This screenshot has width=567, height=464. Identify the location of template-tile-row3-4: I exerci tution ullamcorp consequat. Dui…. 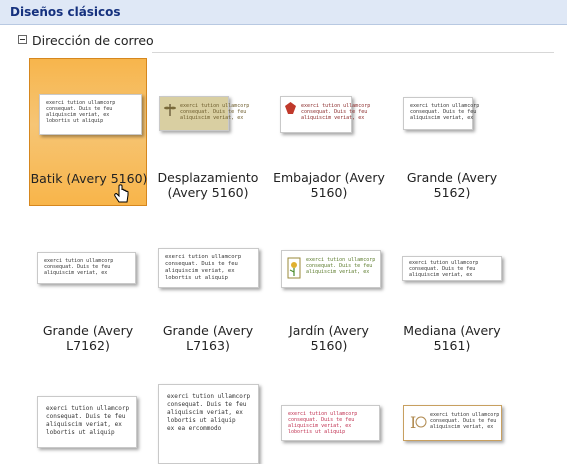
(452, 416).